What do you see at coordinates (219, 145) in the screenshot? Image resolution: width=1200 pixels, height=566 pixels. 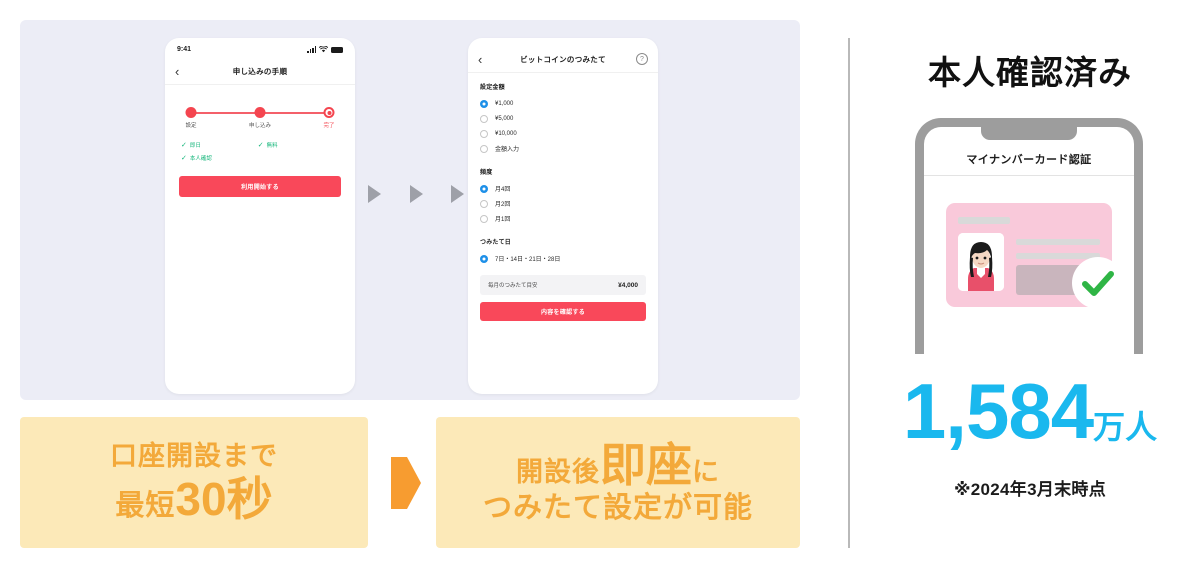 I see `check-item-1: ✓ 即日` at bounding box center [219, 145].